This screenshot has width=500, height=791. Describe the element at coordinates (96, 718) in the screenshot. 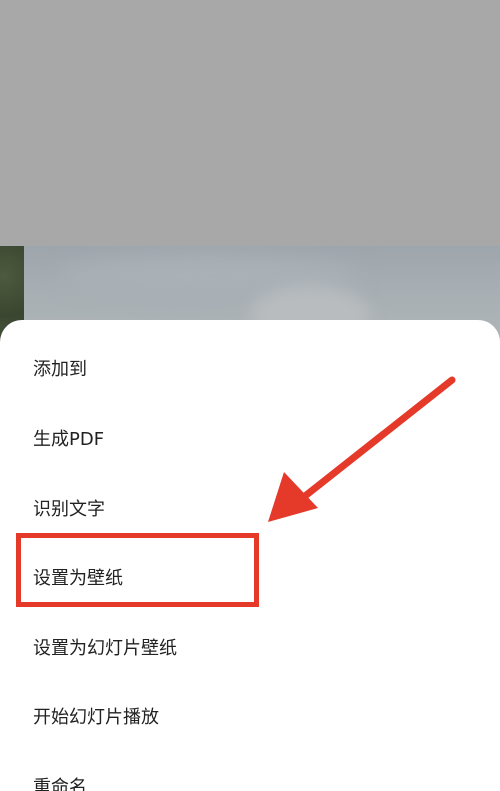

I see `menu-item-start-slideshow: 开始幻灯片播放` at that location.